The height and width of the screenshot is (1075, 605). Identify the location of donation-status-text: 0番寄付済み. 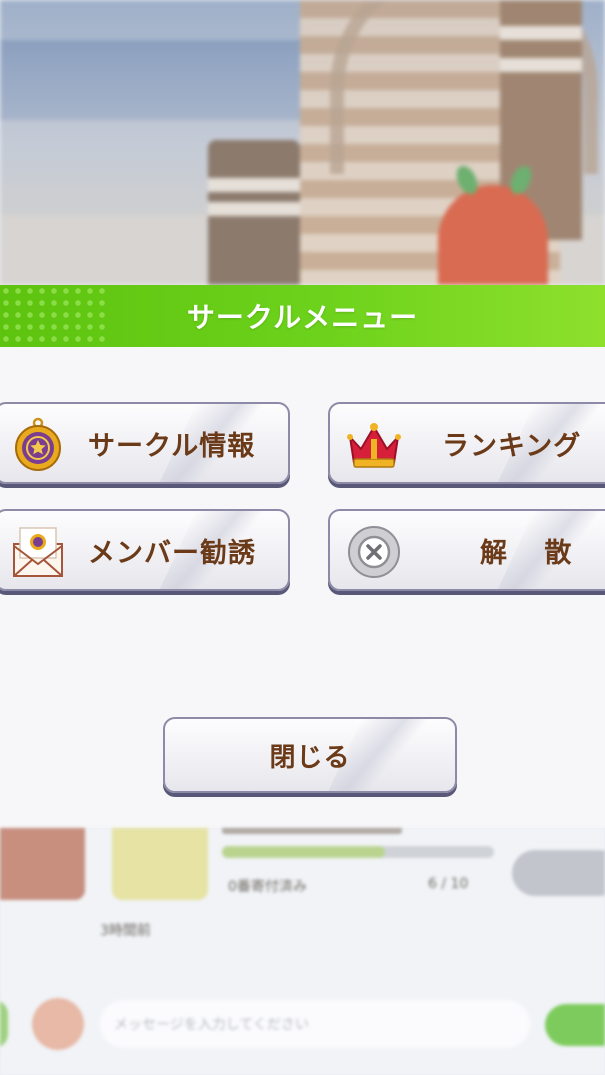
(267, 887).